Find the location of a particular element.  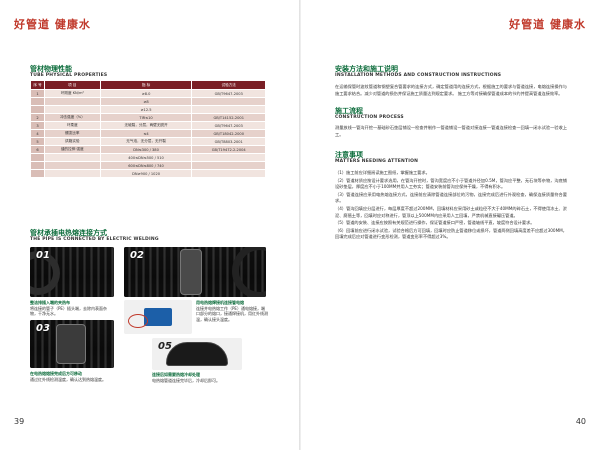

table-row: 5 烘箱实验 无气泡，无分层，无开裂 GB/T8803-2001 is located at coordinates (148, 141).